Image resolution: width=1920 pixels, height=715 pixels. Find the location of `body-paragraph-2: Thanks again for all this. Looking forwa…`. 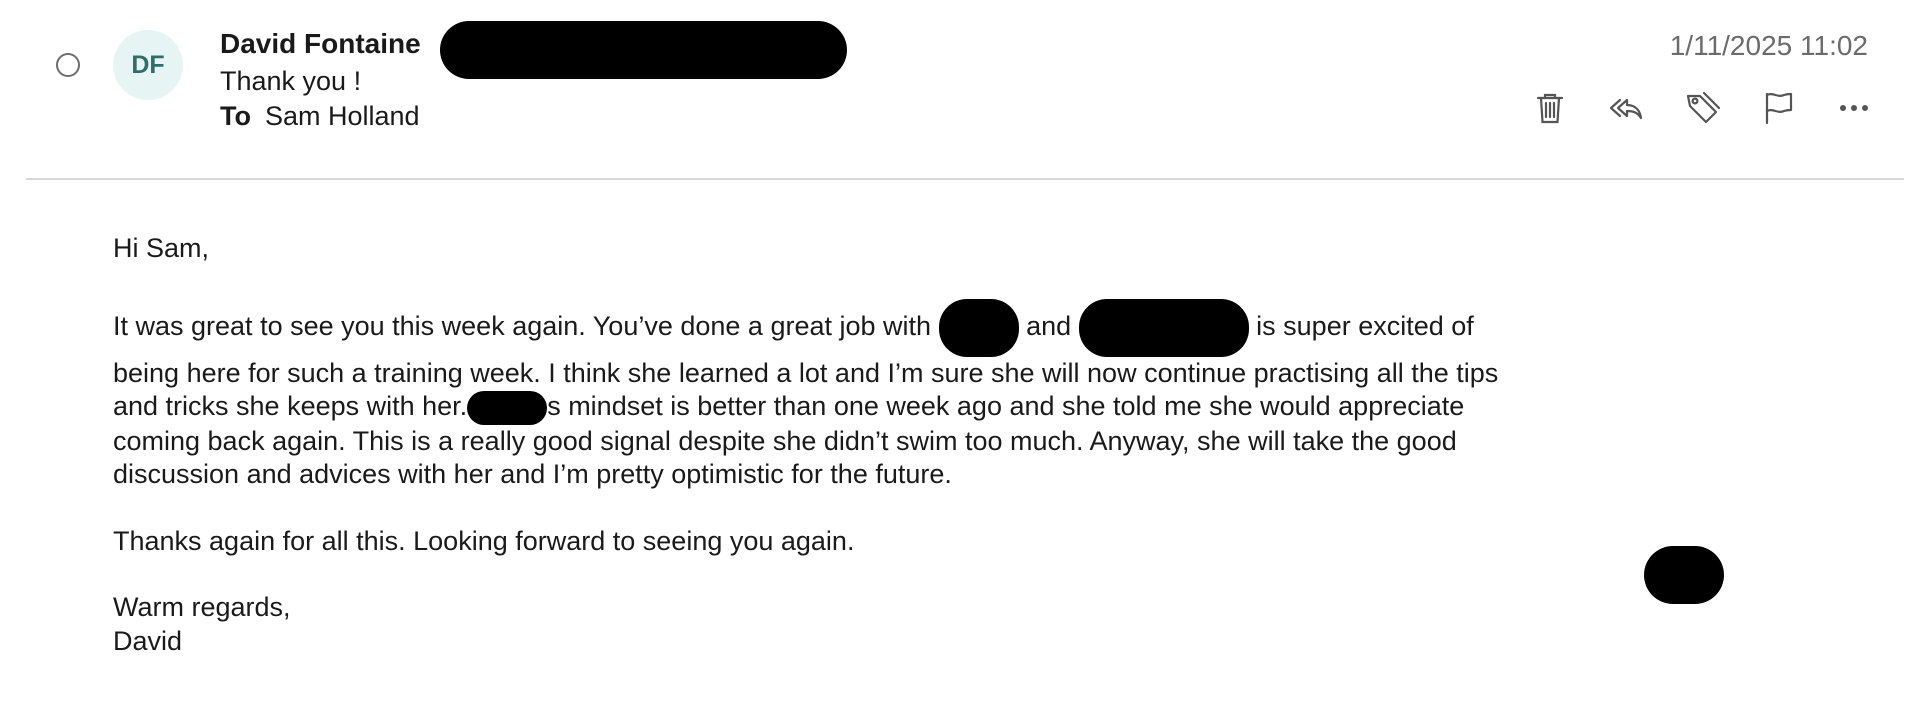

body-paragraph-2: Thanks again for all this. Looking forwa… is located at coordinates (484, 540).